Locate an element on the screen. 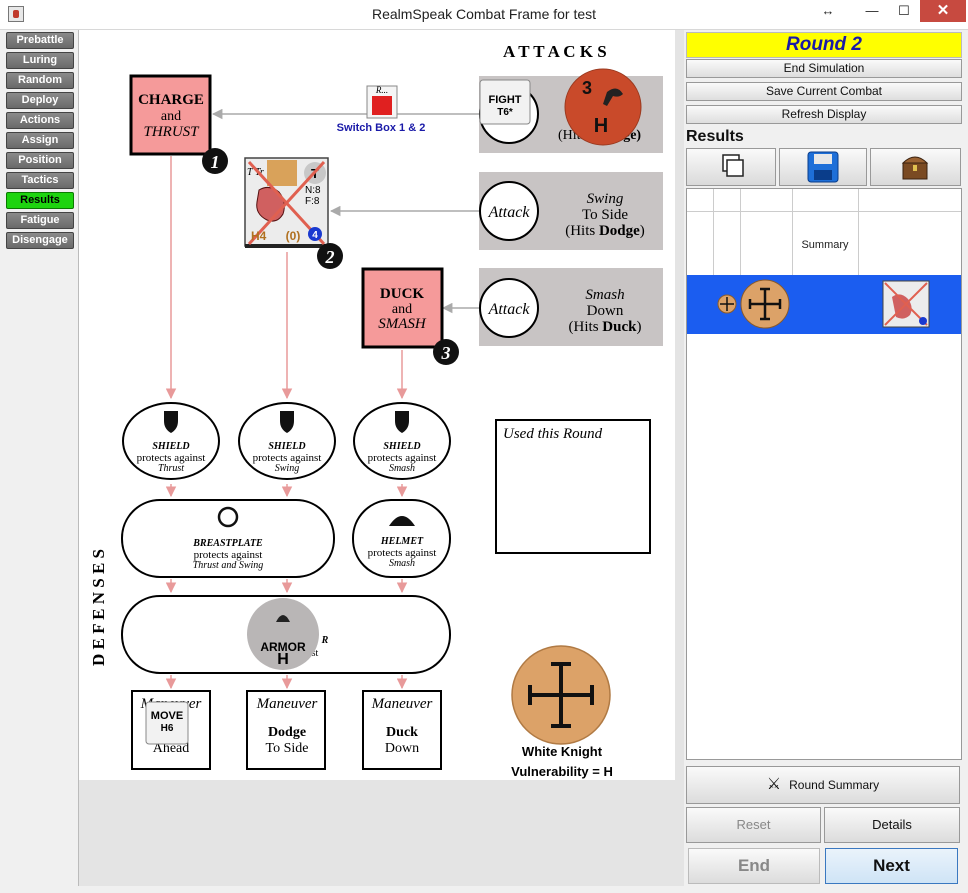 The height and width of the screenshot is (893, 968). nav-prebattle: Prebattle is located at coordinates (40, 40).